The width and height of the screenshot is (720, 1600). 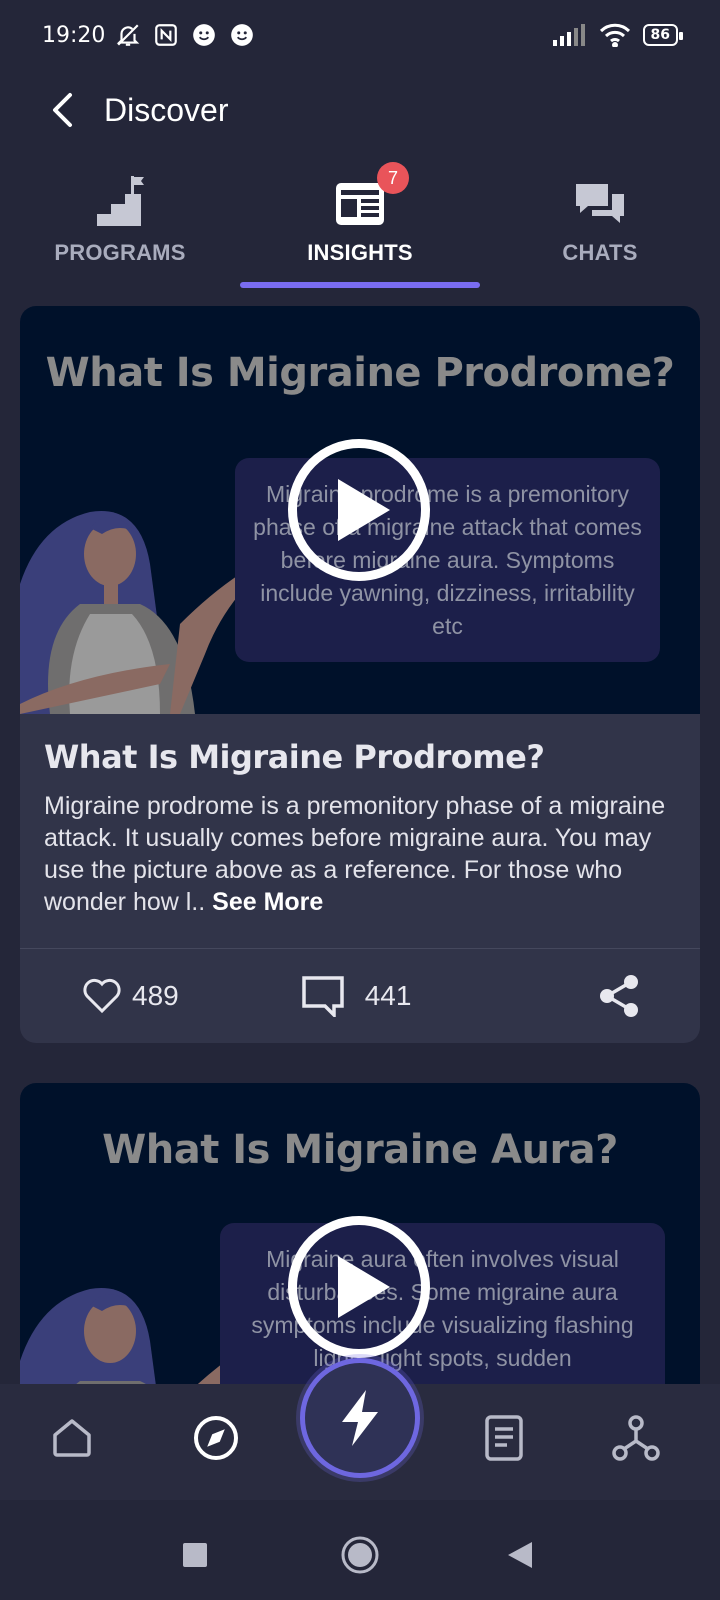 I want to click on see-more-link: See More, so click(x=267, y=902).